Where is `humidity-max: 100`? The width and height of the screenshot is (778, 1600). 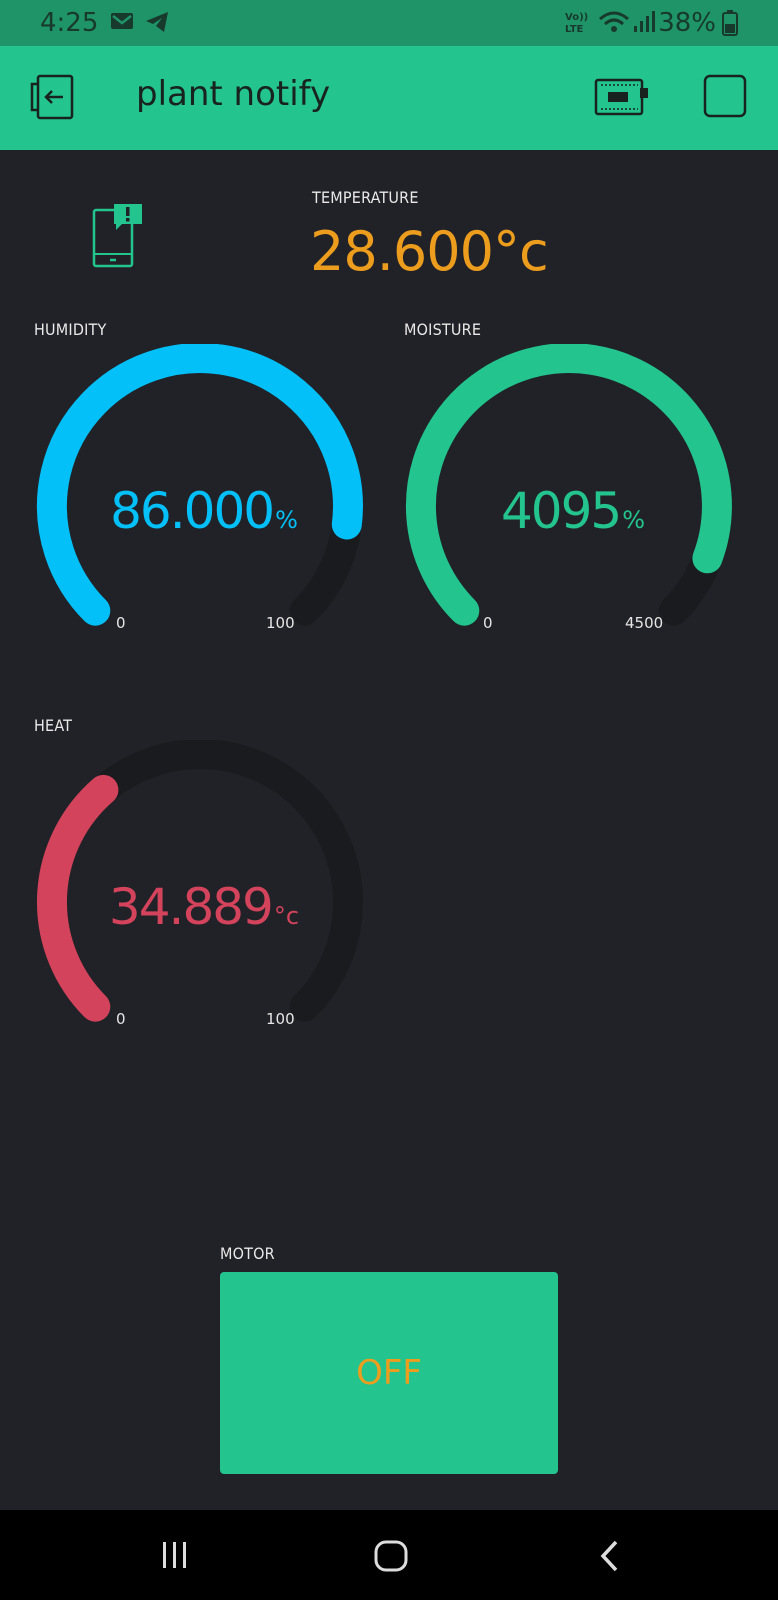
humidity-max: 100 is located at coordinates (280, 623).